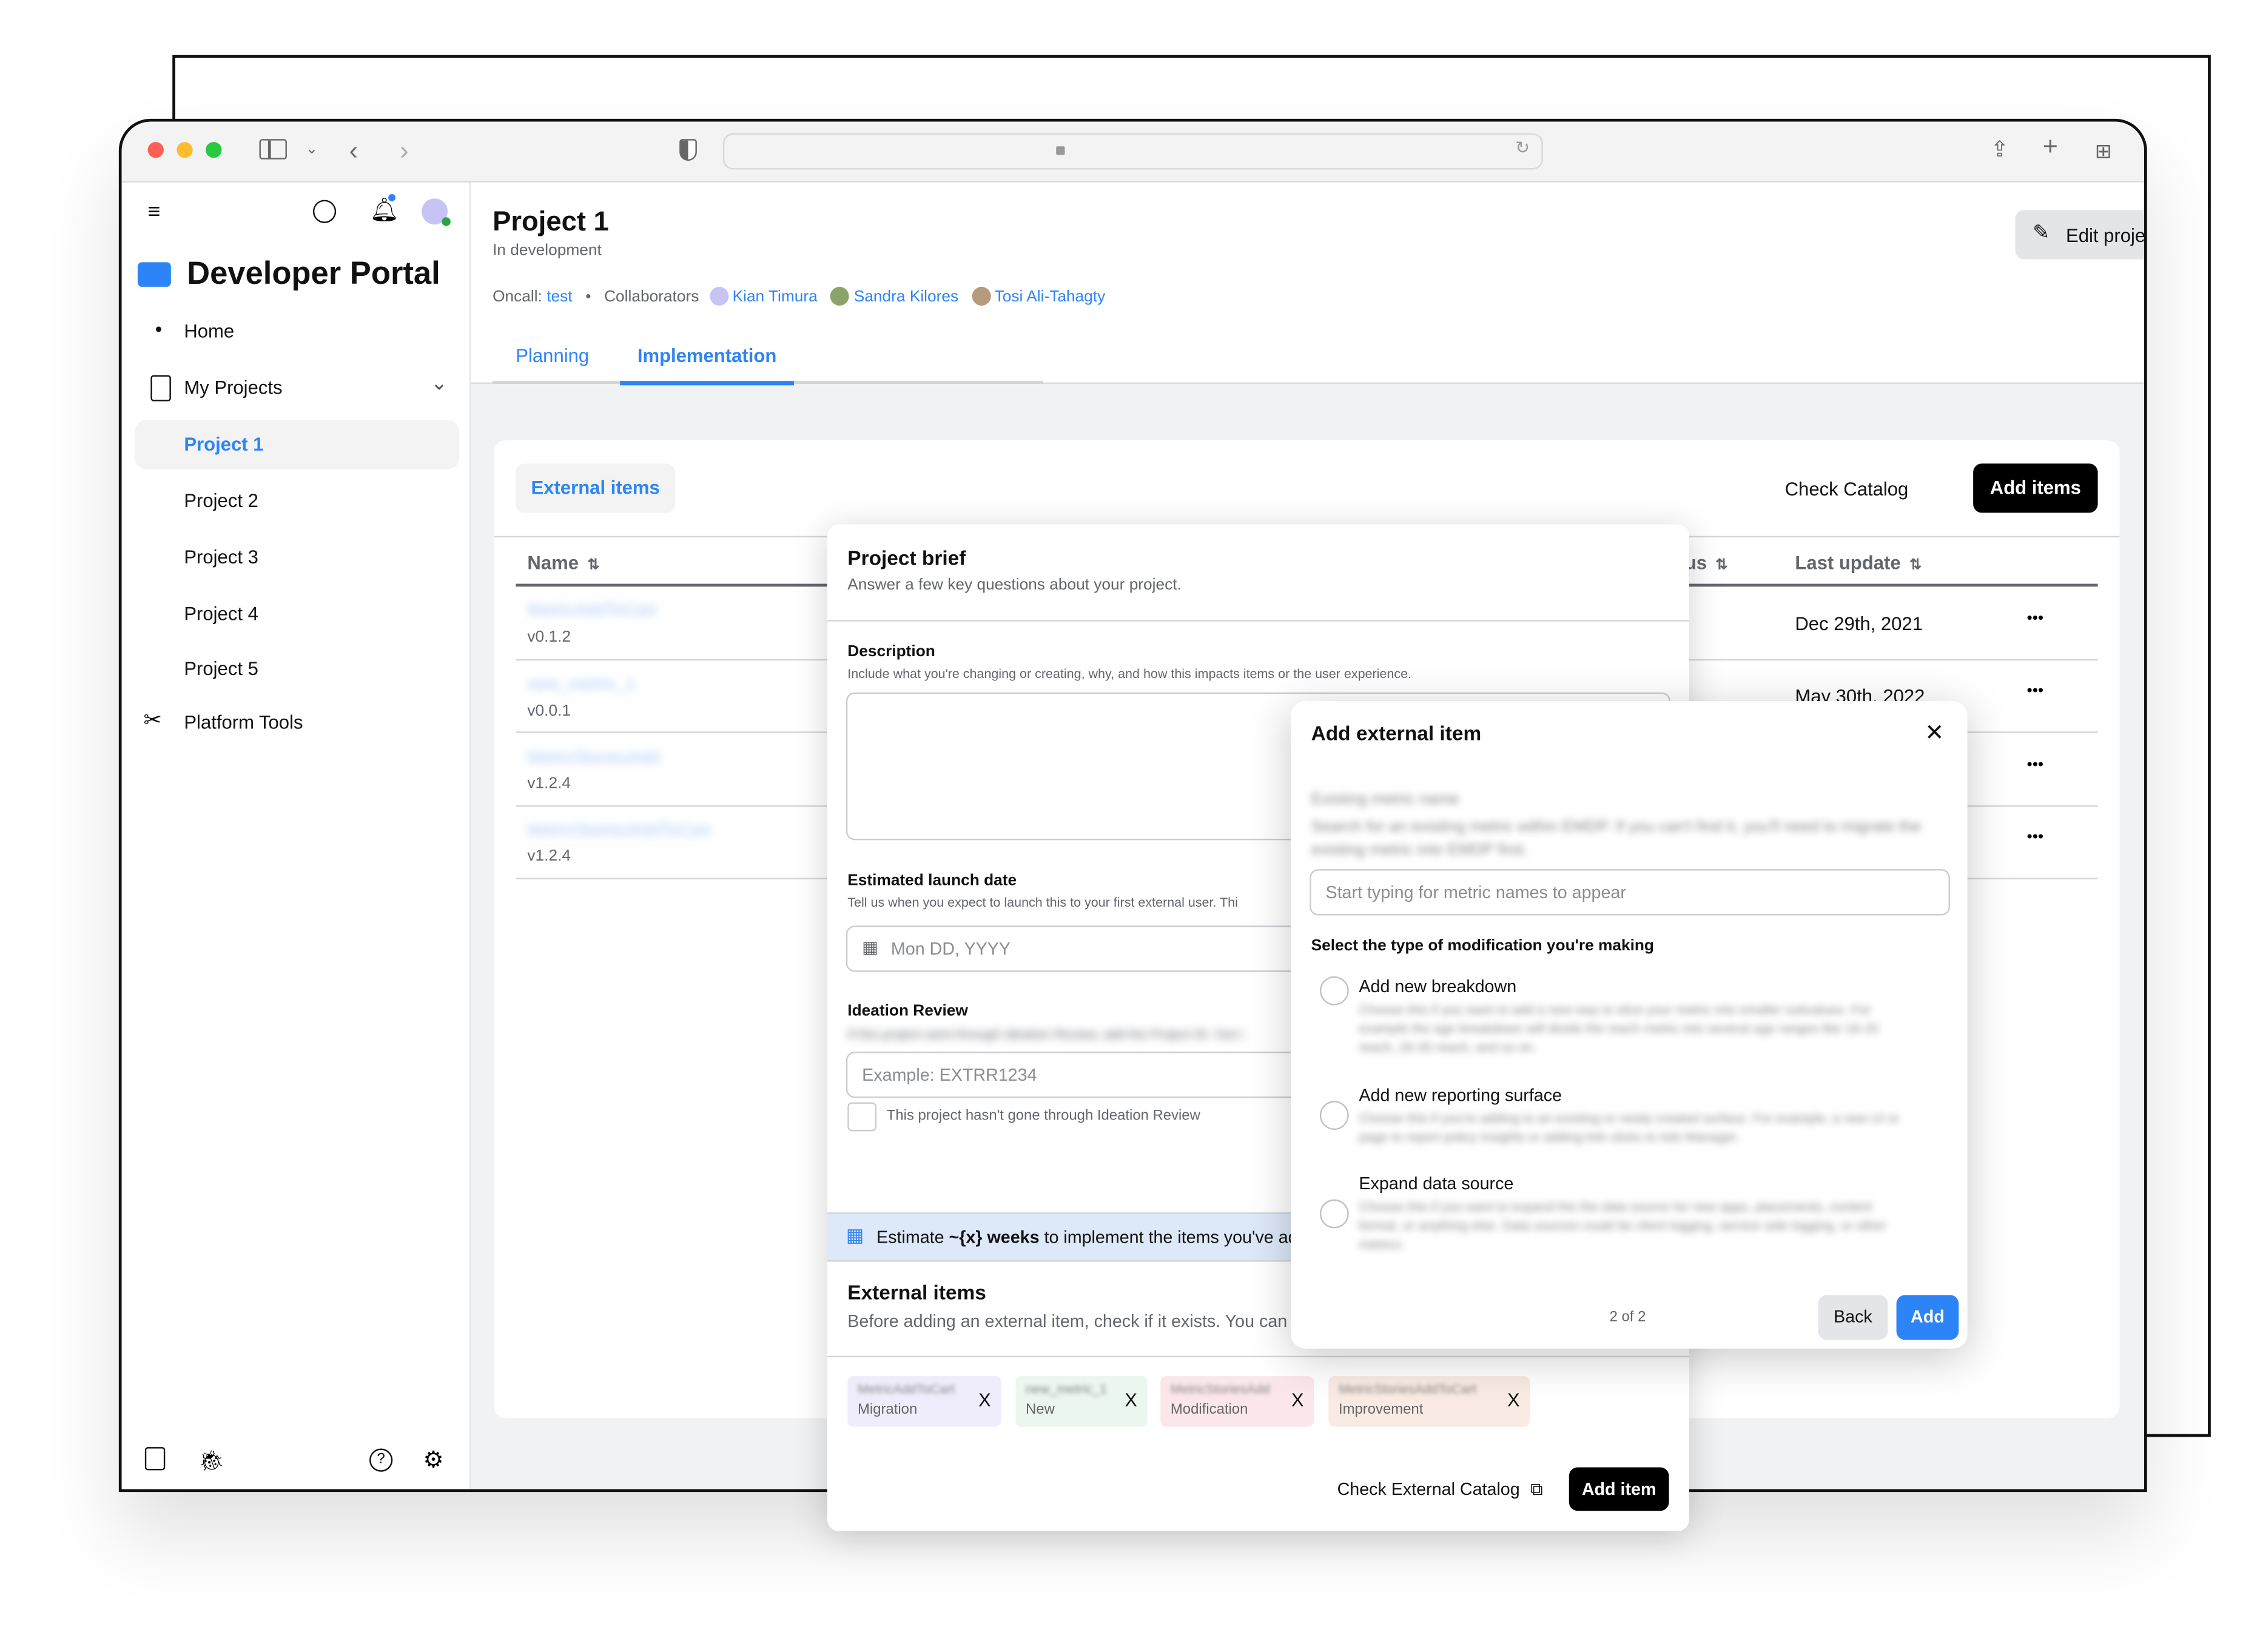 The height and width of the screenshot is (1652, 2260). I want to click on divider, so click(1258, 1357).